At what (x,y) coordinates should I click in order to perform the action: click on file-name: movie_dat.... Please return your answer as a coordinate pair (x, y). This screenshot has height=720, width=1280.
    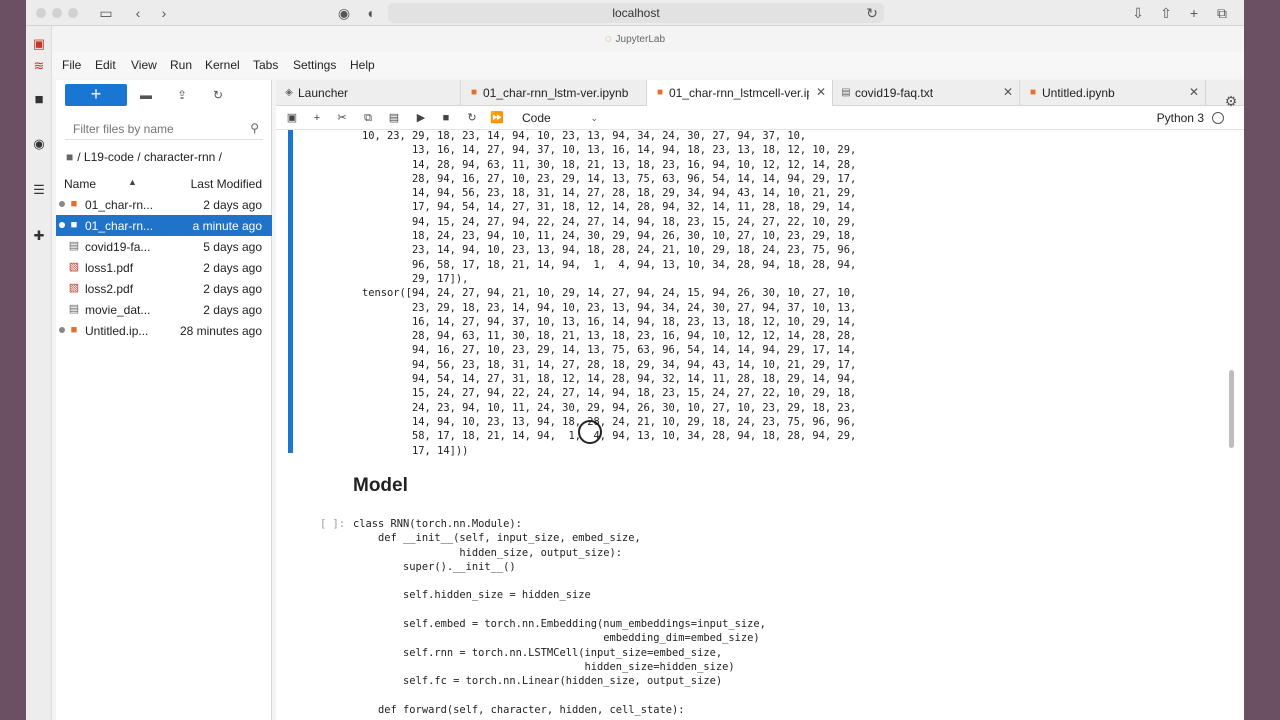
    Looking at the image, I should click on (118, 310).